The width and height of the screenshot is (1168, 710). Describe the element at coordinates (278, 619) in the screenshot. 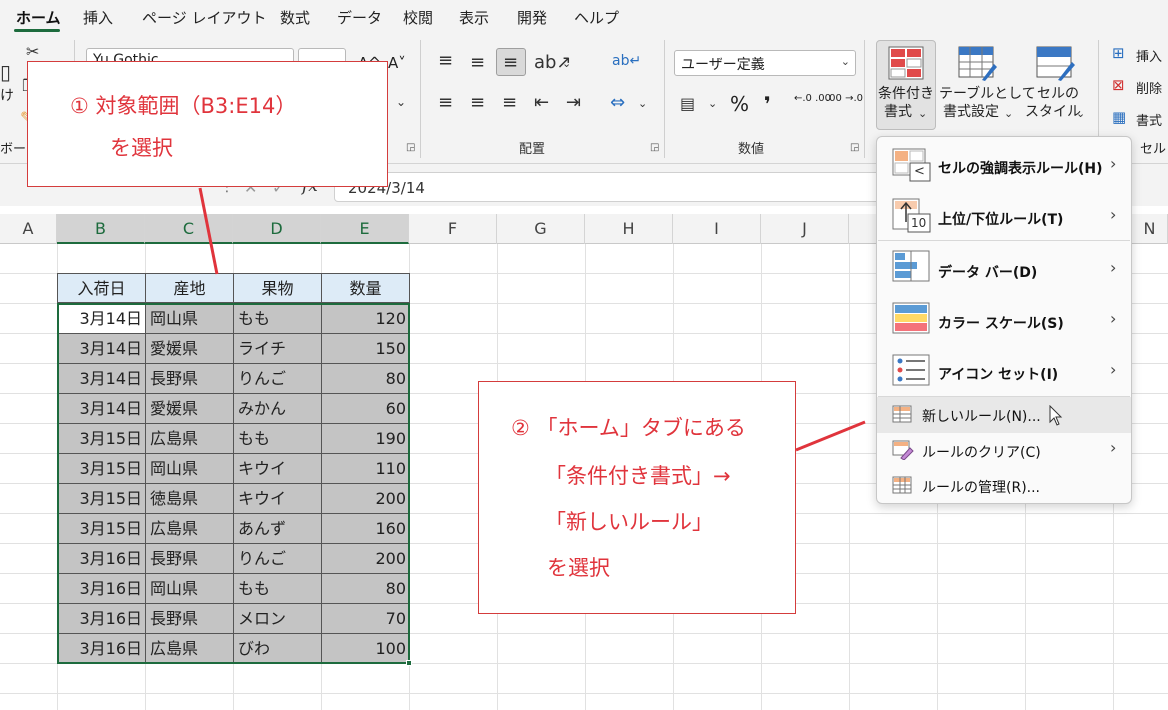

I see `cell-fruit: メロン` at that location.